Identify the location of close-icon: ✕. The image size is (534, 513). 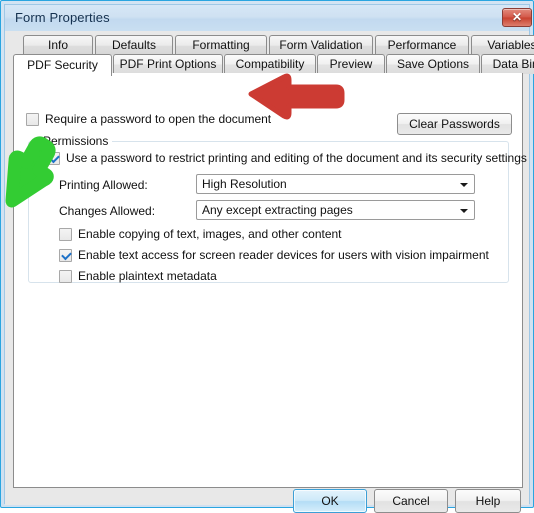
(517, 17).